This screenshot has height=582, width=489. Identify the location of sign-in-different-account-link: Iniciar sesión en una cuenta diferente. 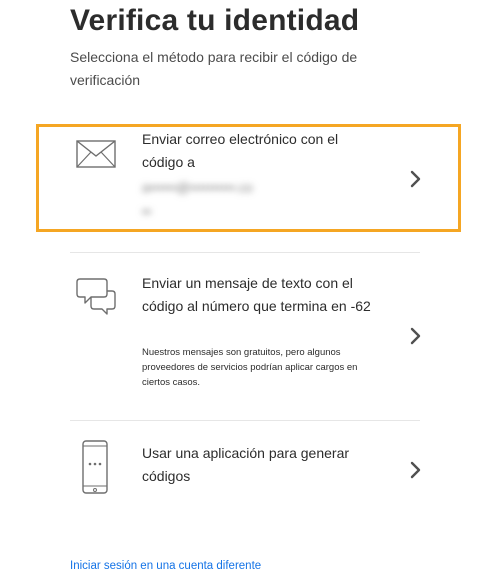
(165, 566).